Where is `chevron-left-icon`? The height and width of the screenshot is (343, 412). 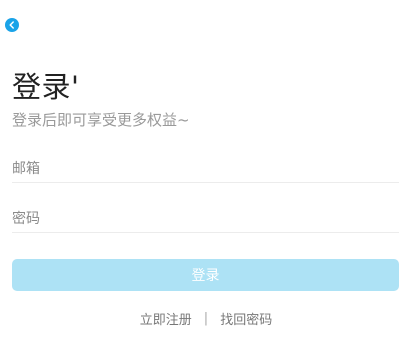
chevron-left-icon is located at coordinates (12, 25).